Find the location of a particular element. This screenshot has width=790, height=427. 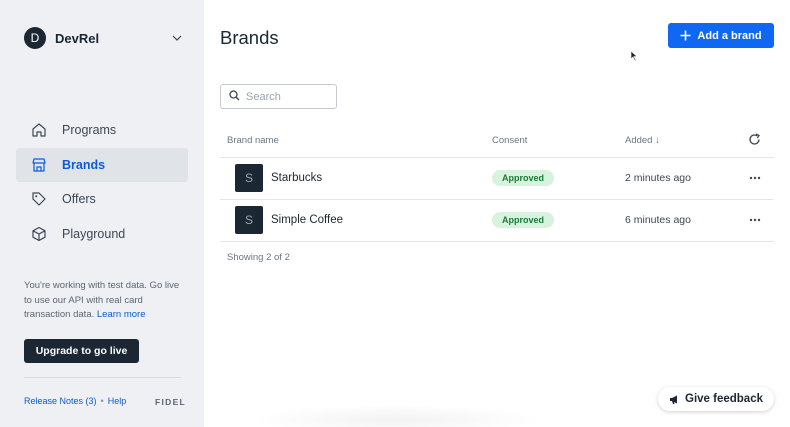

brand-name: Simple Coffee is located at coordinates (307, 220).